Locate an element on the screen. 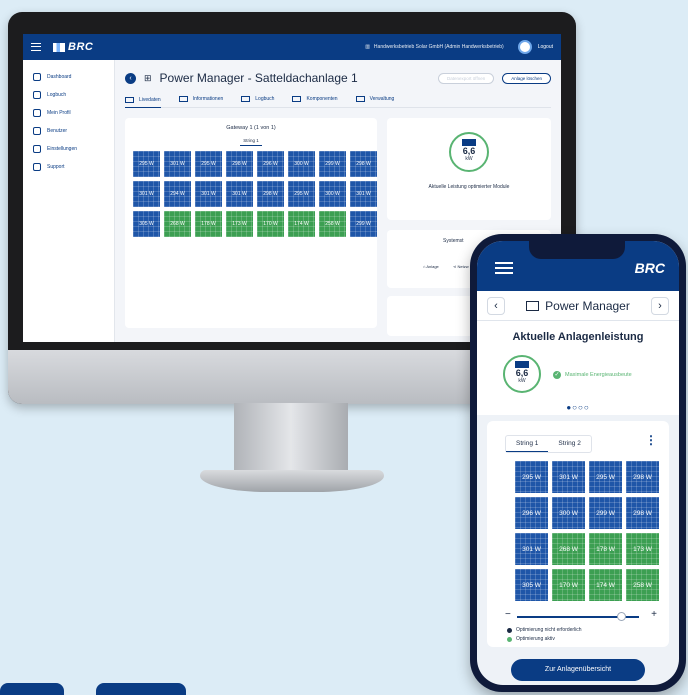  check-icon: ✓ is located at coordinates (557, 375).